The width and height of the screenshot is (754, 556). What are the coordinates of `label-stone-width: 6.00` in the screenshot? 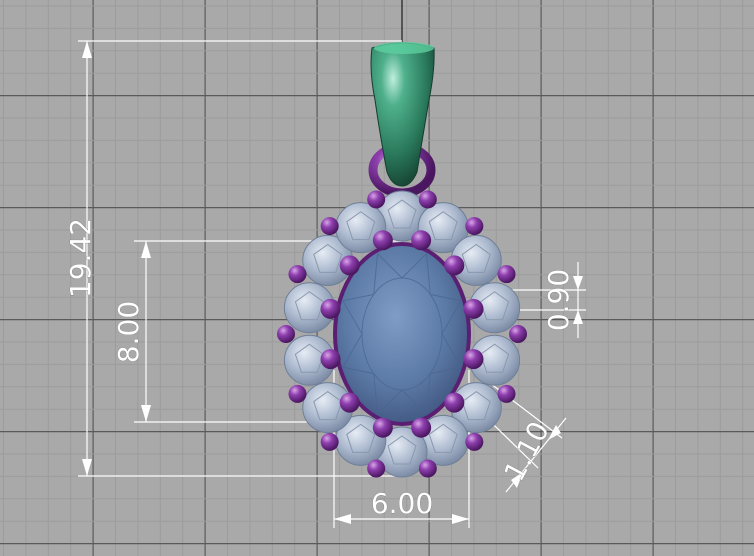 It's located at (402, 503).